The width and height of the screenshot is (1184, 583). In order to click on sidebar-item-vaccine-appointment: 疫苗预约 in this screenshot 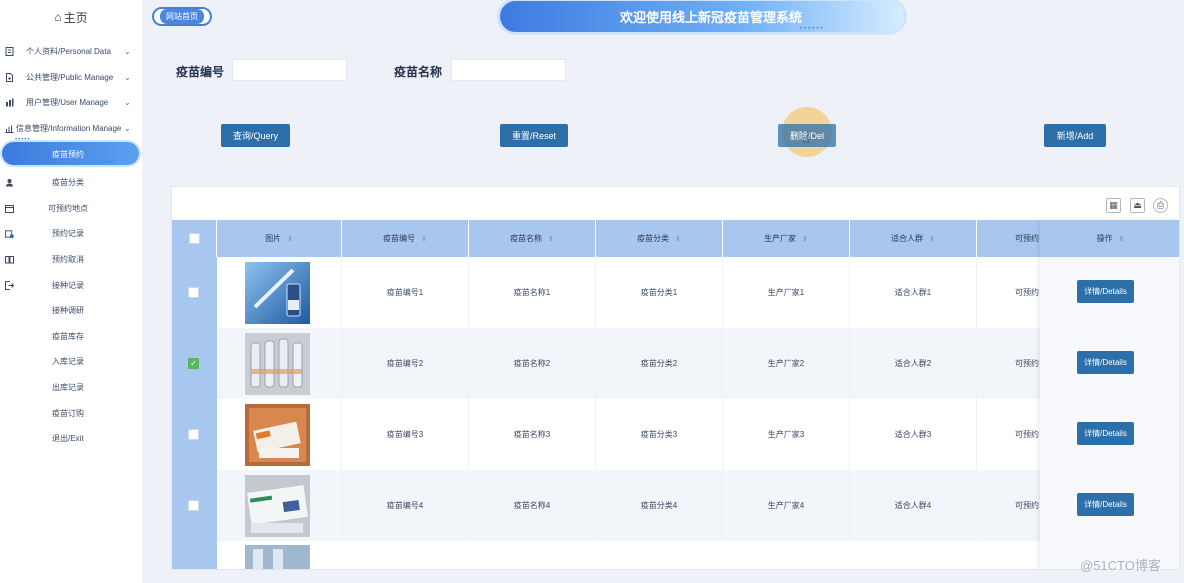, I will do `click(70, 153)`.